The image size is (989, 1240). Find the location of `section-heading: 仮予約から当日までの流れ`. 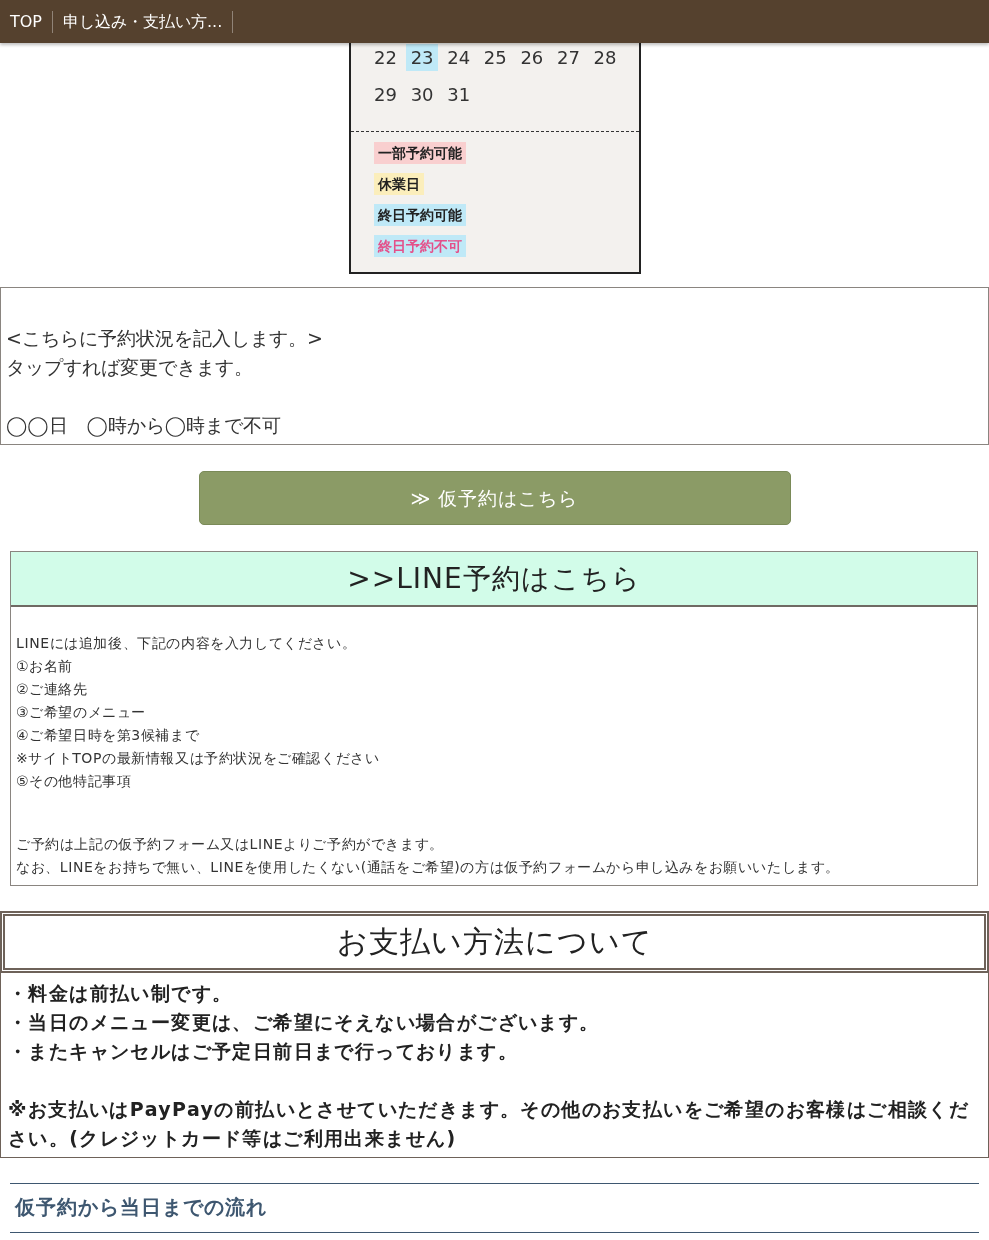

section-heading: 仮予約から当日までの流れ is located at coordinates (494, 1208).